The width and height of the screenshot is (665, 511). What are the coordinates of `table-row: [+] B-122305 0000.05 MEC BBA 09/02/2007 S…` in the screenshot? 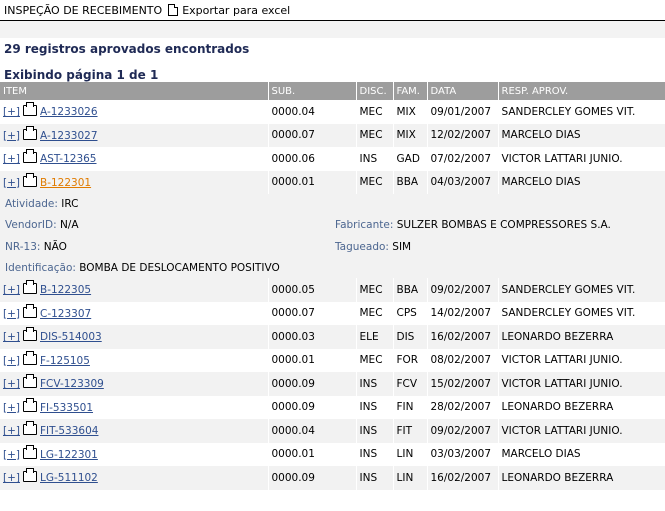 It's located at (332, 290).